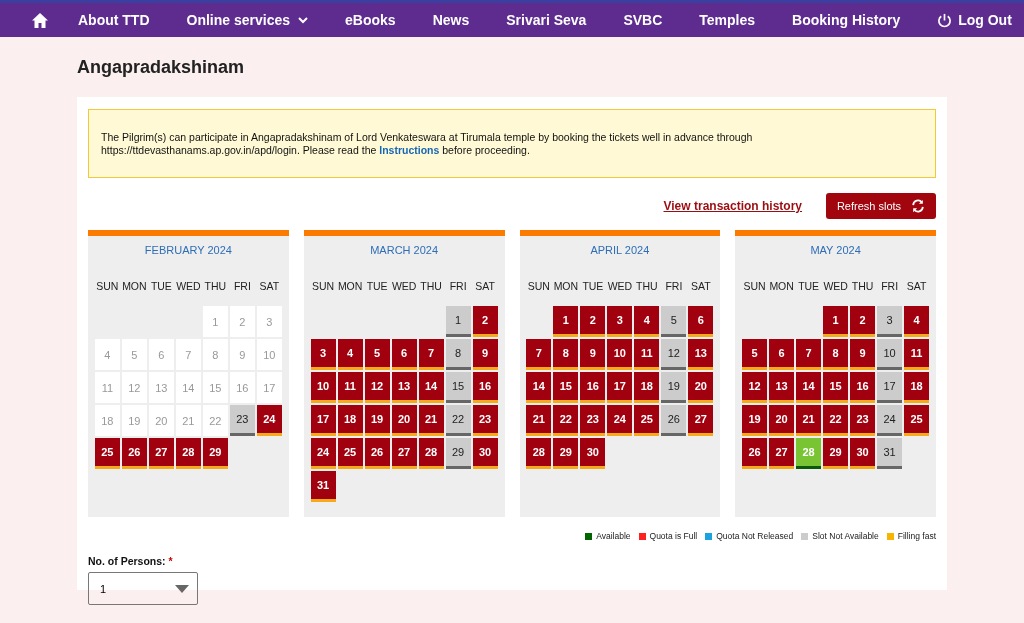 The width and height of the screenshot is (1024, 623). I want to click on transaction-history-link: View transaction history, so click(732, 206).